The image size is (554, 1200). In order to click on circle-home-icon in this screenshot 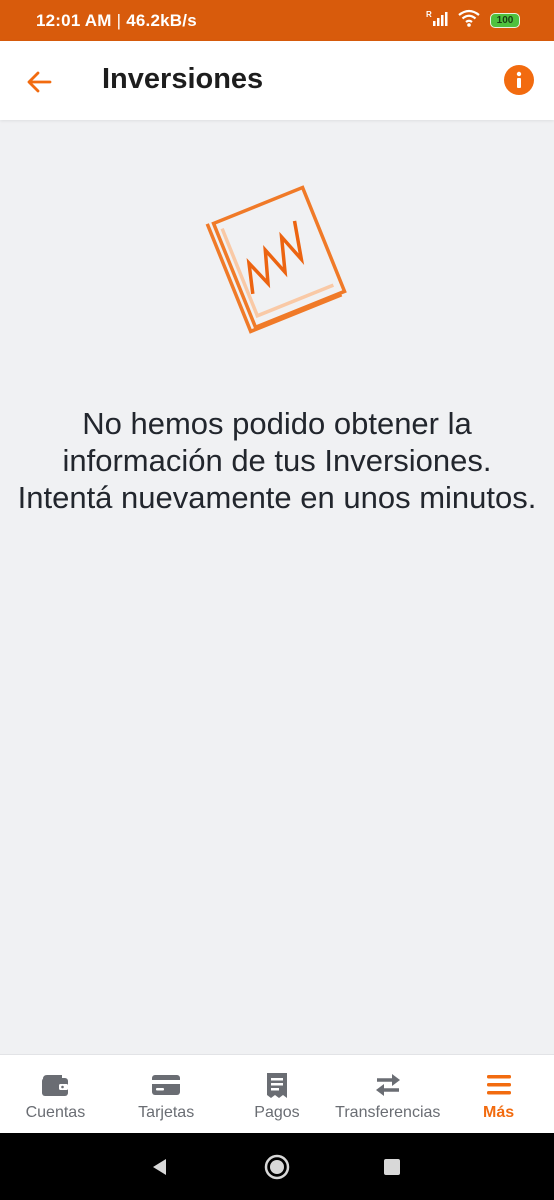, I will do `click(277, 1167)`.